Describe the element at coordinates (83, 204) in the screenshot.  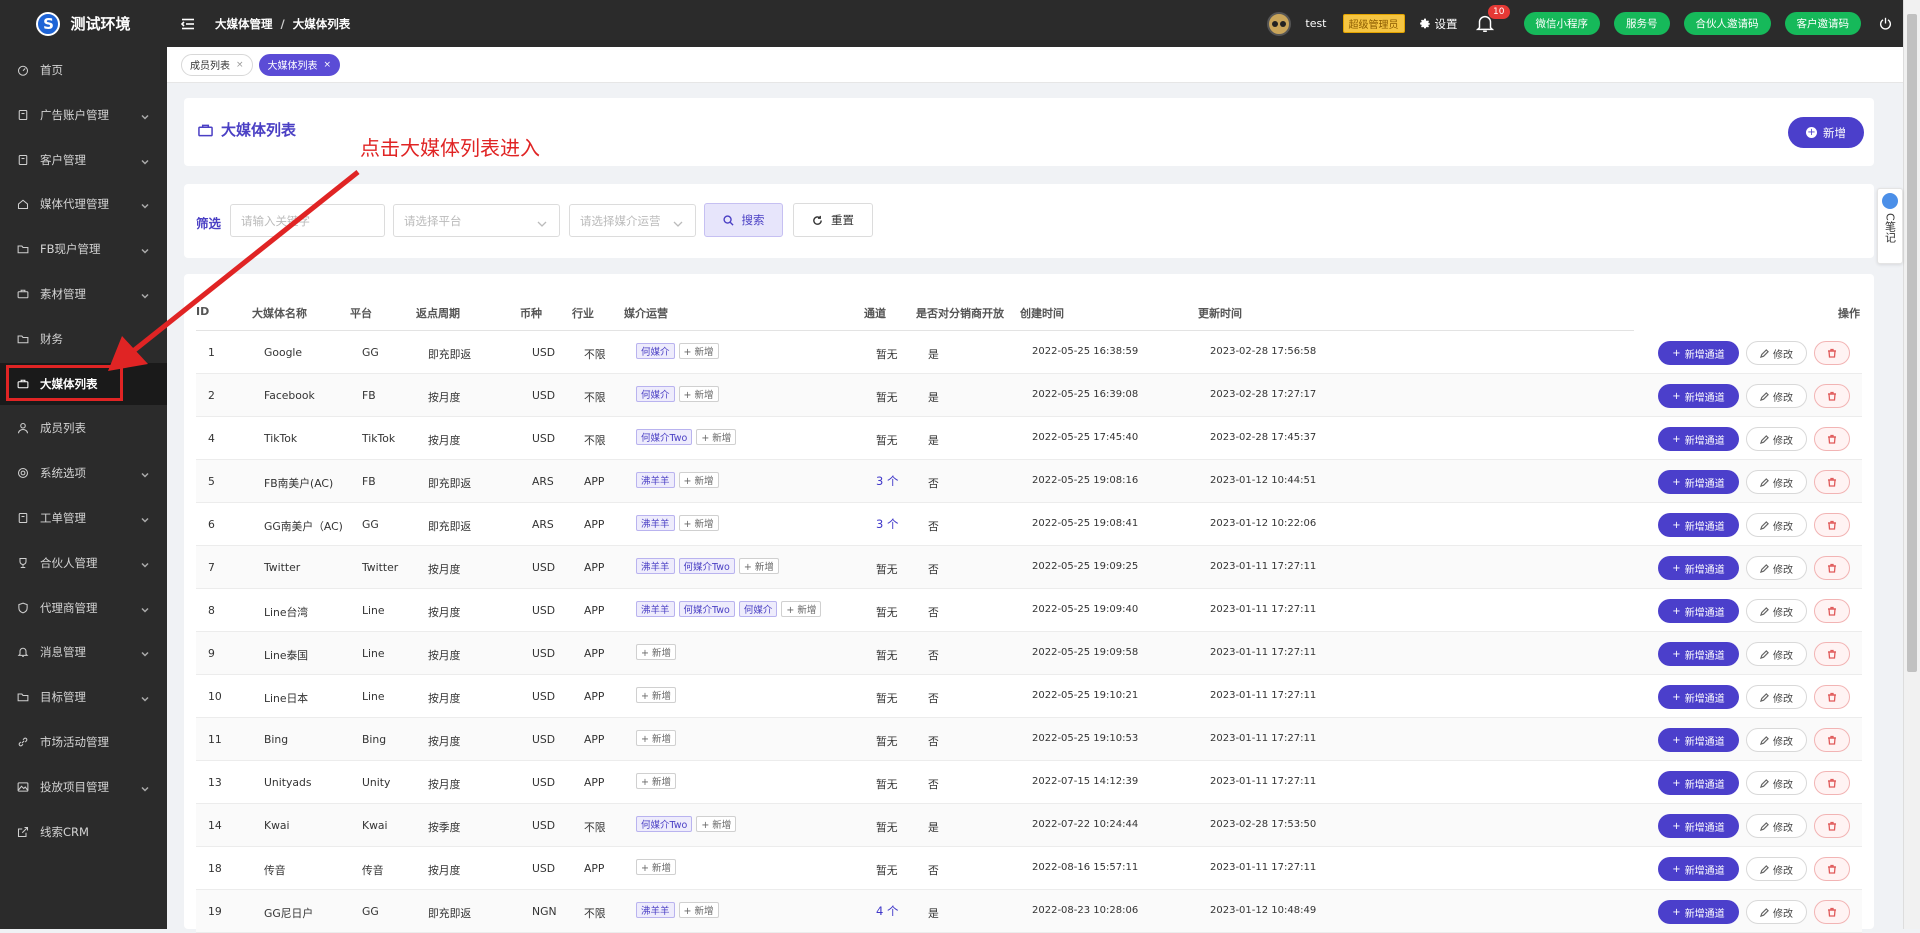
I see `sidebar-item-3: 媒体代理管理` at that location.